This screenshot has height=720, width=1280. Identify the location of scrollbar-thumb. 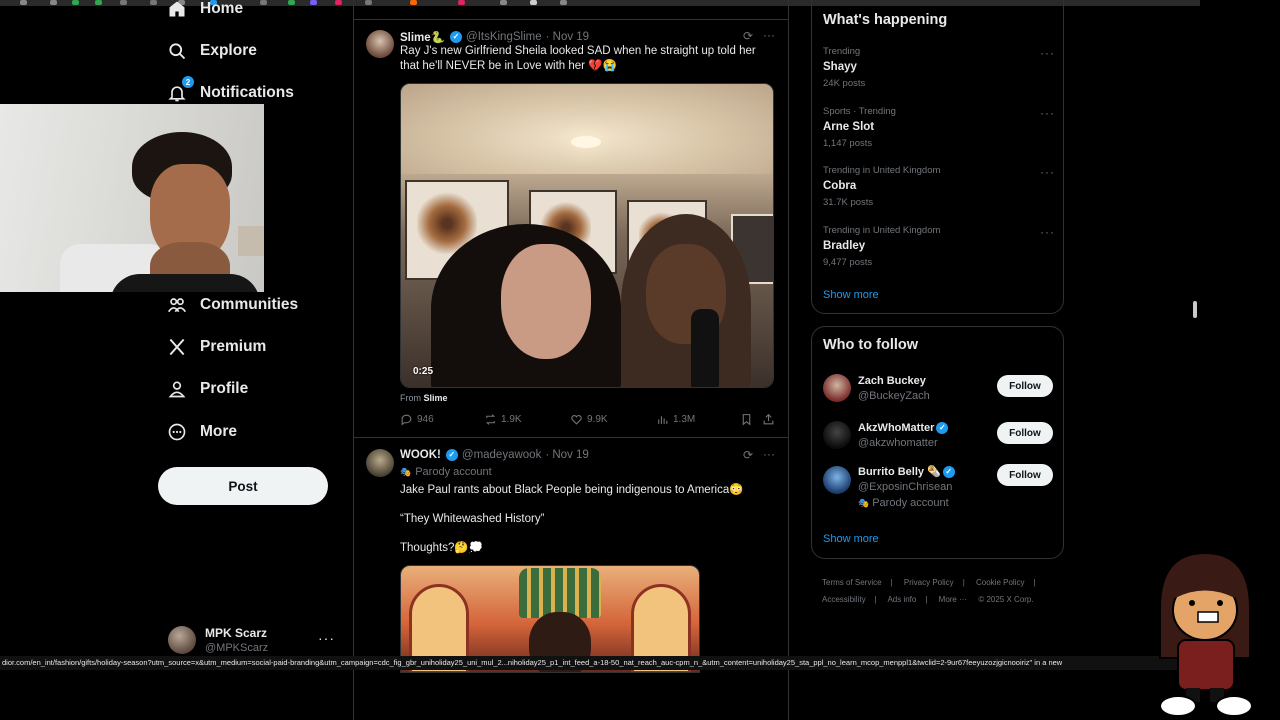
(1195, 309).